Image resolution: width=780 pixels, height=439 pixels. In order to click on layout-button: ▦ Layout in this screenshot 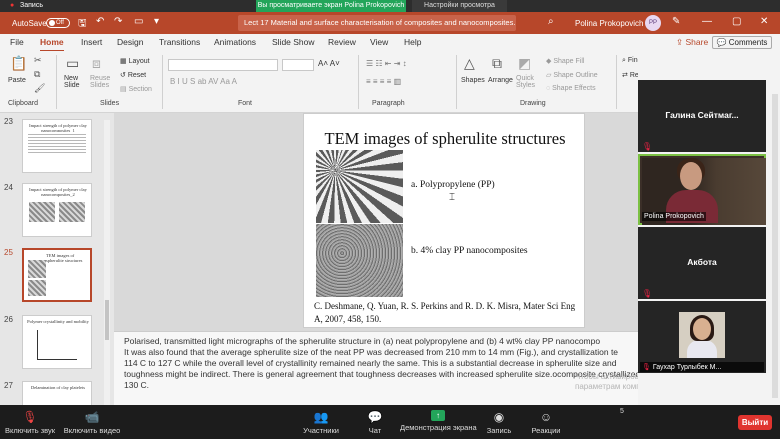, I will do `click(135, 61)`.